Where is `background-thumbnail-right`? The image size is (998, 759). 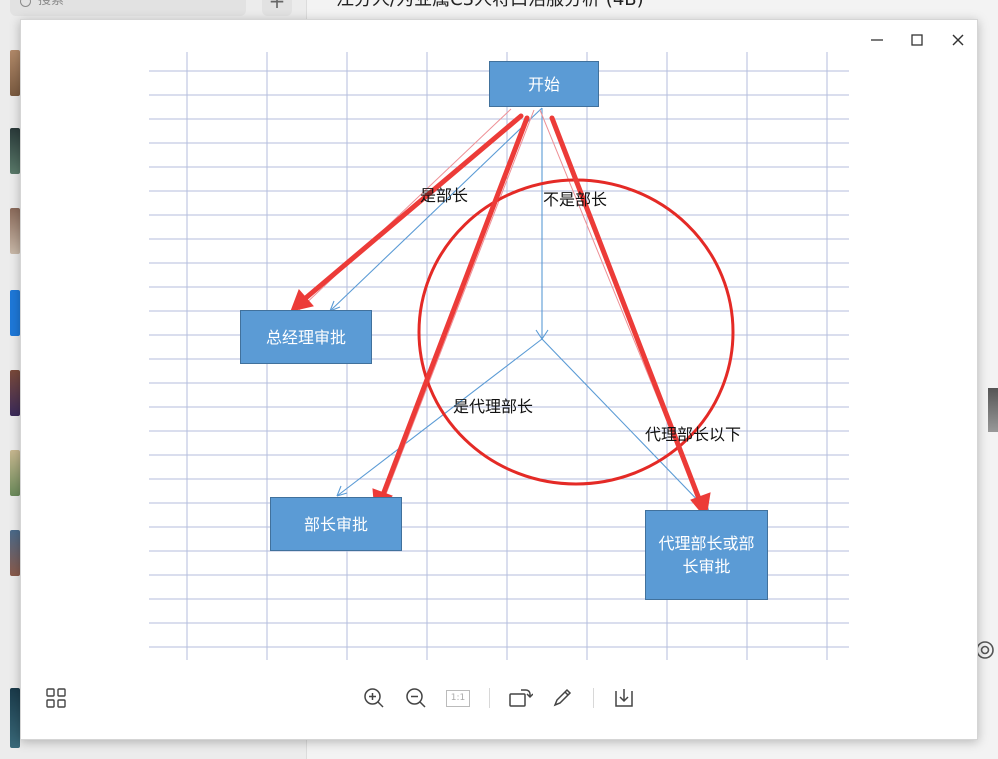 background-thumbnail-right is located at coordinates (993, 410).